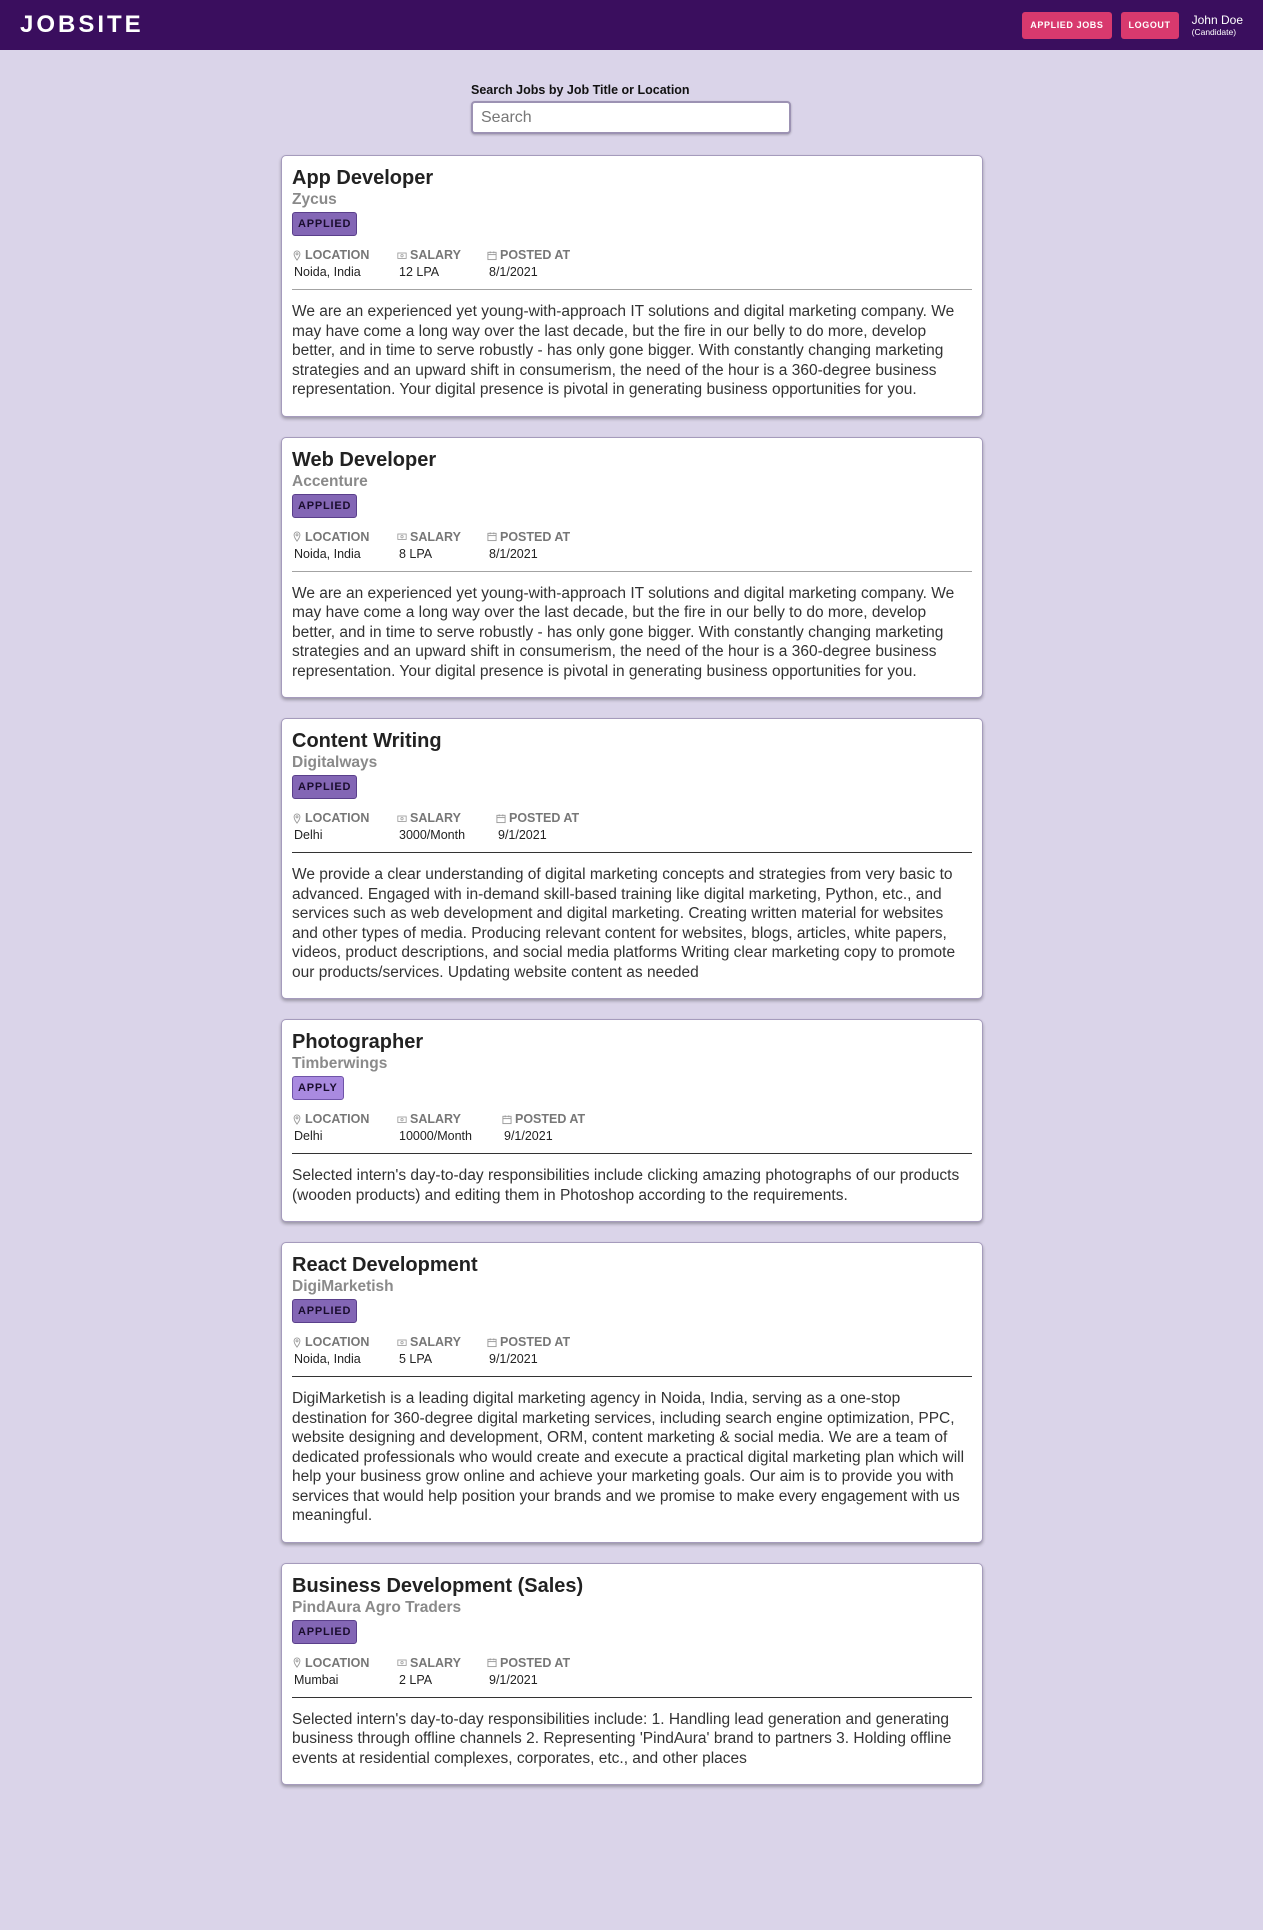 The height and width of the screenshot is (1930, 1263). What do you see at coordinates (335, 762) in the screenshot?
I see `company-name: Digitalways` at bounding box center [335, 762].